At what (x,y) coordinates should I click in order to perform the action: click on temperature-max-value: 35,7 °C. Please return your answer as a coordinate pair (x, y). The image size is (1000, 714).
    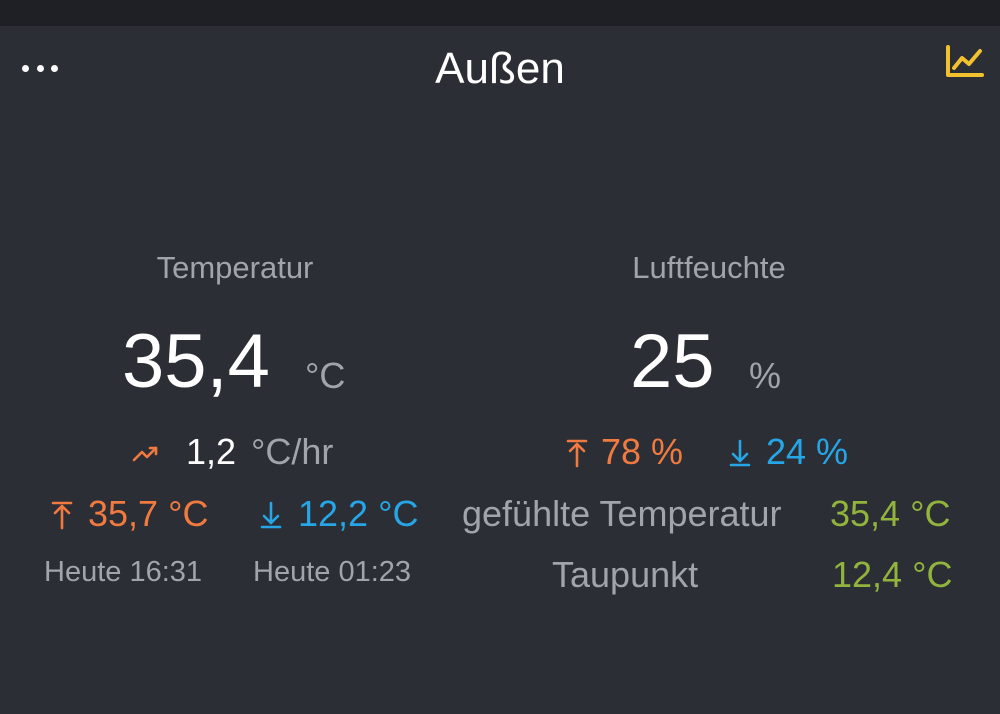
    Looking at the image, I should click on (148, 513).